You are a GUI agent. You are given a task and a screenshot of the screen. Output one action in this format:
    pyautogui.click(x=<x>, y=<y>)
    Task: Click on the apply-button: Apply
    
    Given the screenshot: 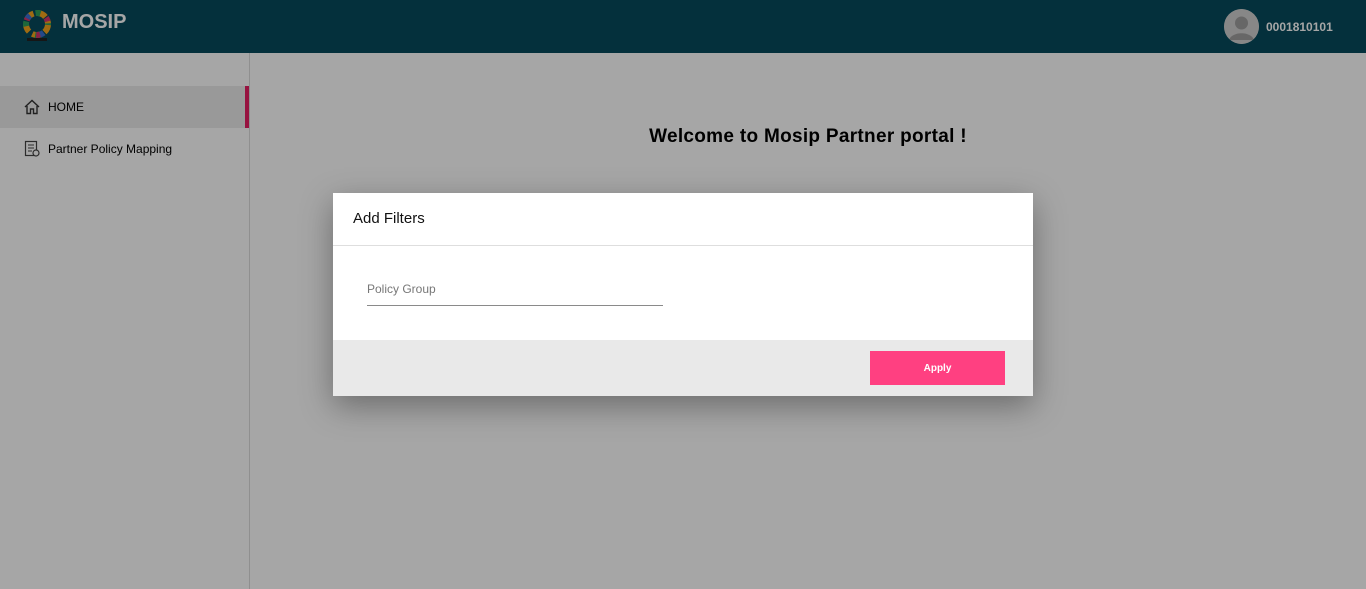 What is the action you would take?
    pyautogui.click(x=937, y=368)
    